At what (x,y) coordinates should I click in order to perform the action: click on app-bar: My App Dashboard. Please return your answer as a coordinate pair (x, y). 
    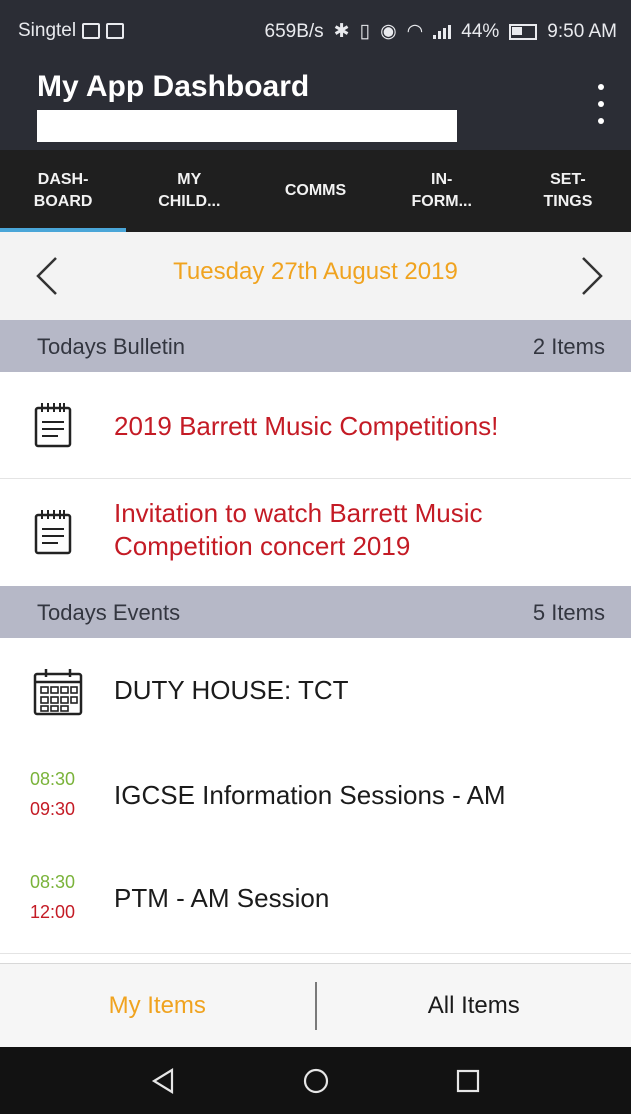
    Looking at the image, I should click on (315, 106).